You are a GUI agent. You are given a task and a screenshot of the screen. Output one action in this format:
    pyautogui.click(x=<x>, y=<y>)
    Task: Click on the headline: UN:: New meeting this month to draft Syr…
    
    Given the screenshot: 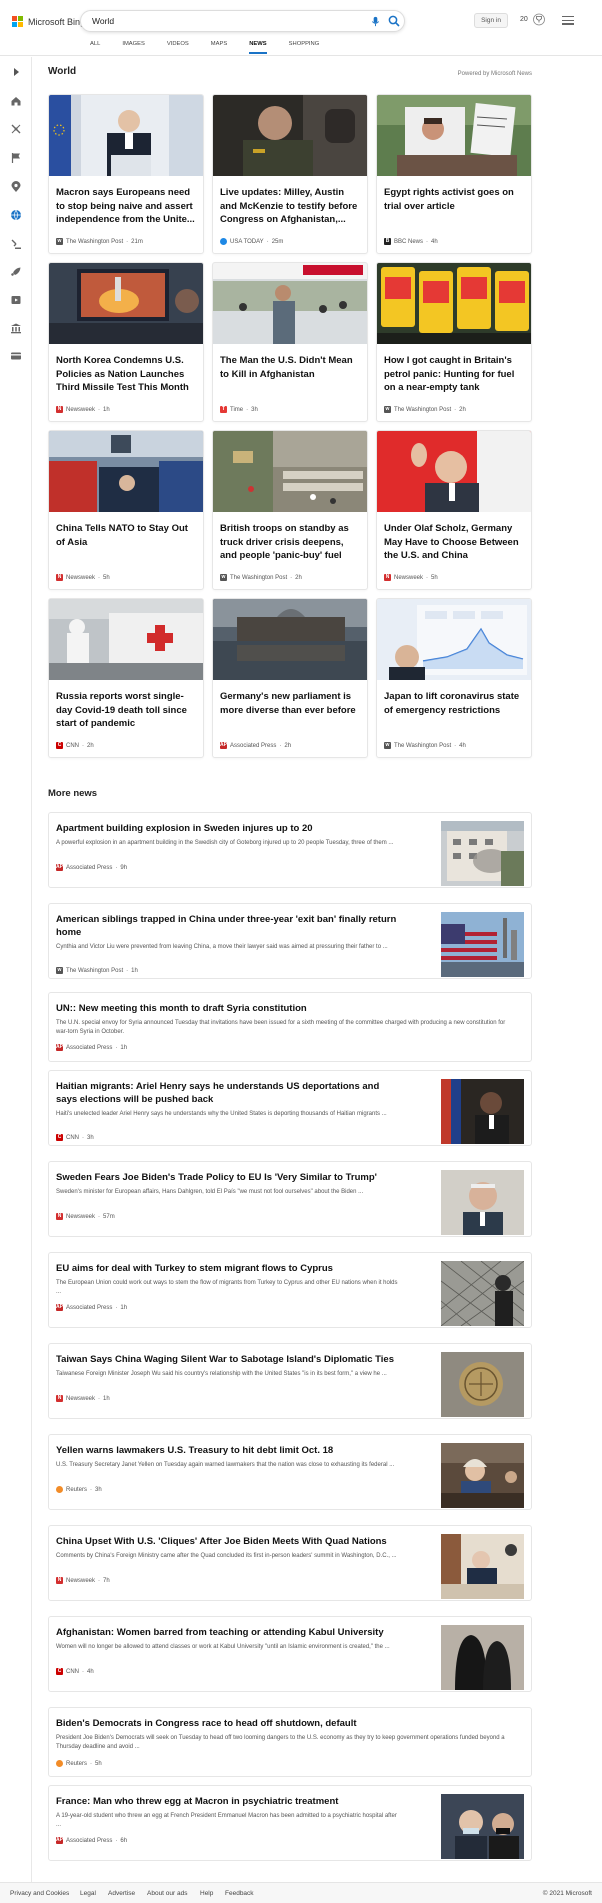 What is the action you would take?
    pyautogui.click(x=286, y=1008)
    